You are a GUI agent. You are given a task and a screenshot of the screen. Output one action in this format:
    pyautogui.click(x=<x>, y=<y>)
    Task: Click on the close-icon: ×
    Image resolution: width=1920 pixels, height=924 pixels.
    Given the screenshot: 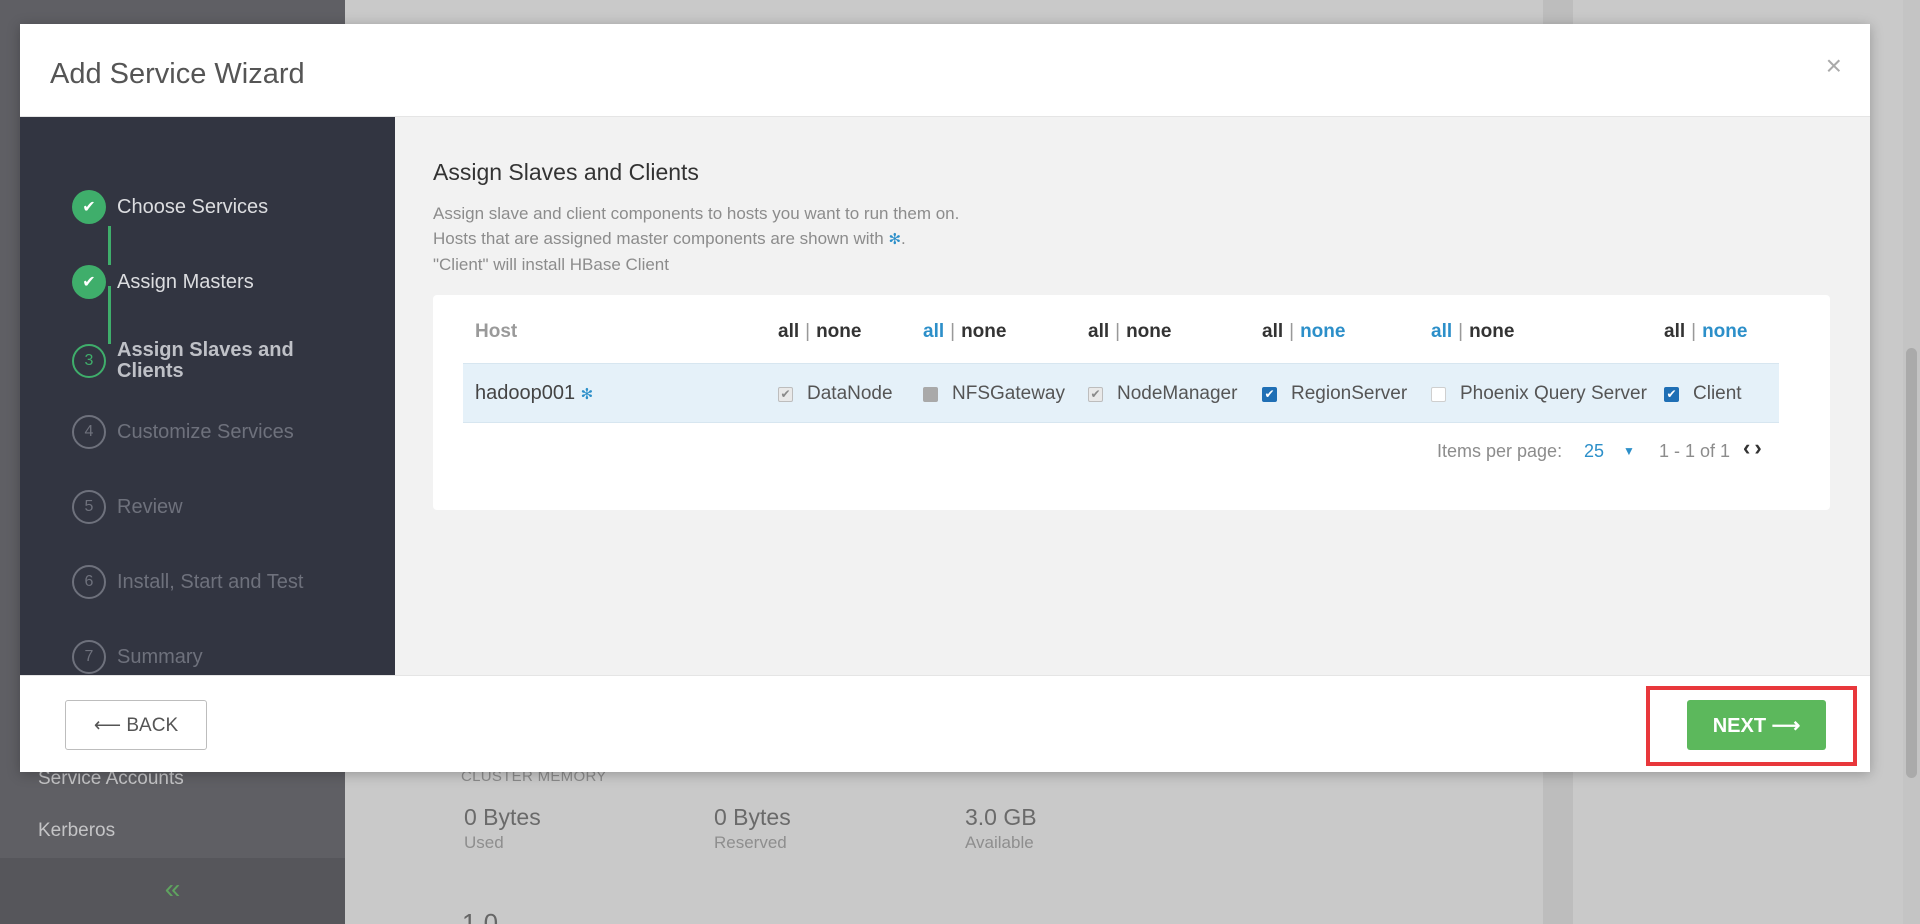 What is the action you would take?
    pyautogui.click(x=1834, y=66)
    